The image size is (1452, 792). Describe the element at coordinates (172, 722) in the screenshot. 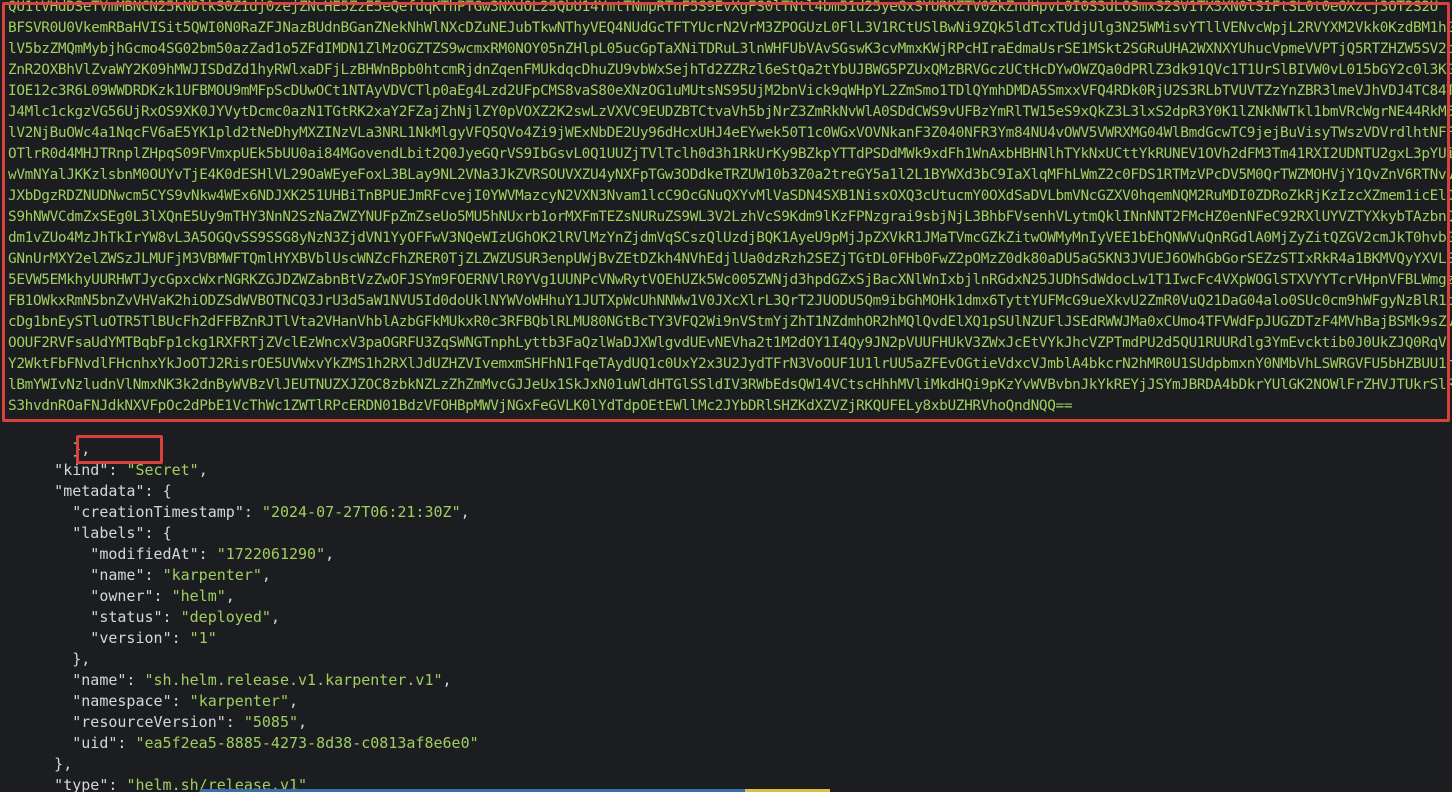

I see `resource-version-line: "resourceVersion": "5085",` at that location.